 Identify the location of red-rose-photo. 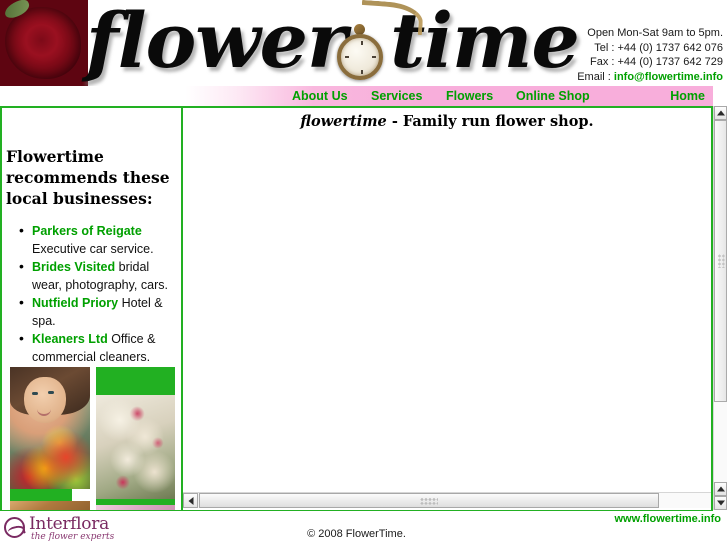
(44, 43).